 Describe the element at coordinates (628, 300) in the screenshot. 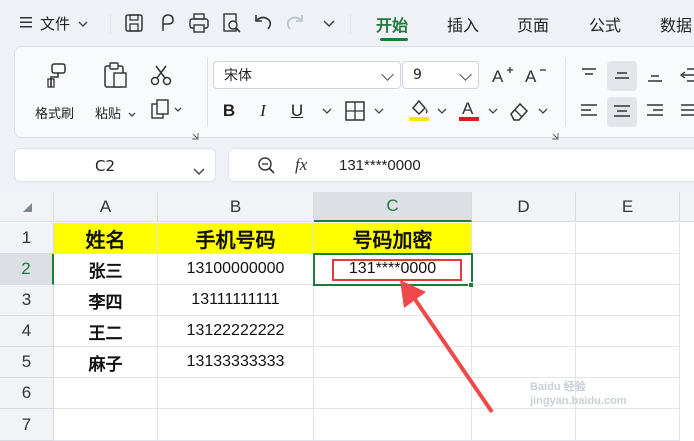

I see `cell-e3` at that location.